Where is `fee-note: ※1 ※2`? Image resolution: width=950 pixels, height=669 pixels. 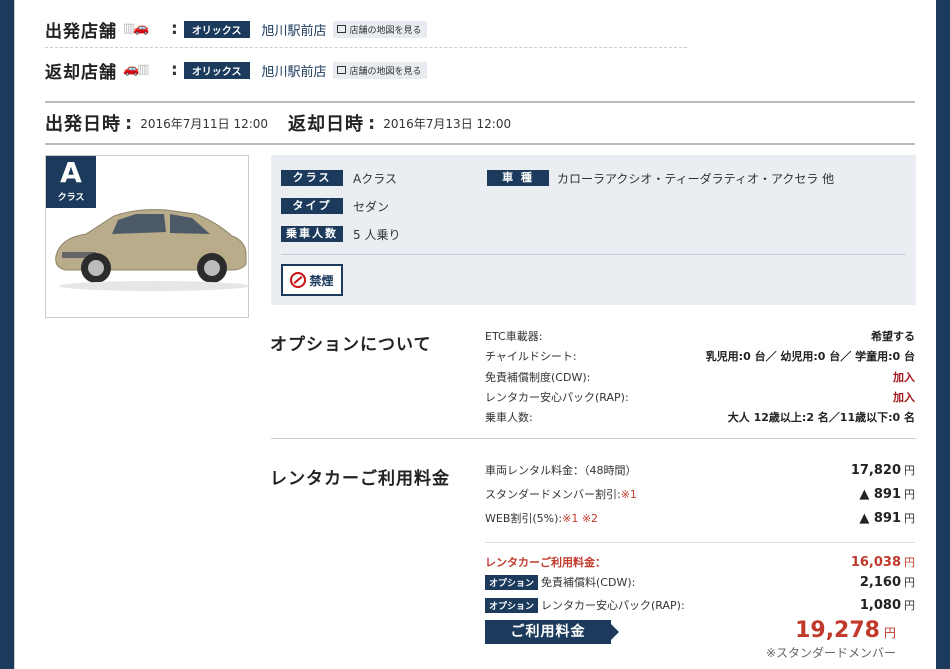 fee-note: ※1 ※2 is located at coordinates (580, 518).